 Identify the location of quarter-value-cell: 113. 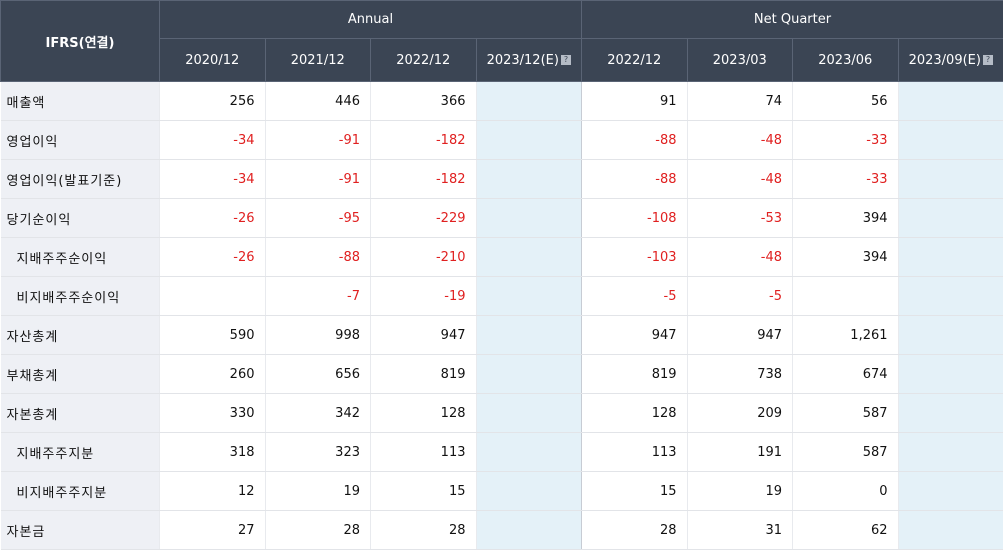
(634, 452).